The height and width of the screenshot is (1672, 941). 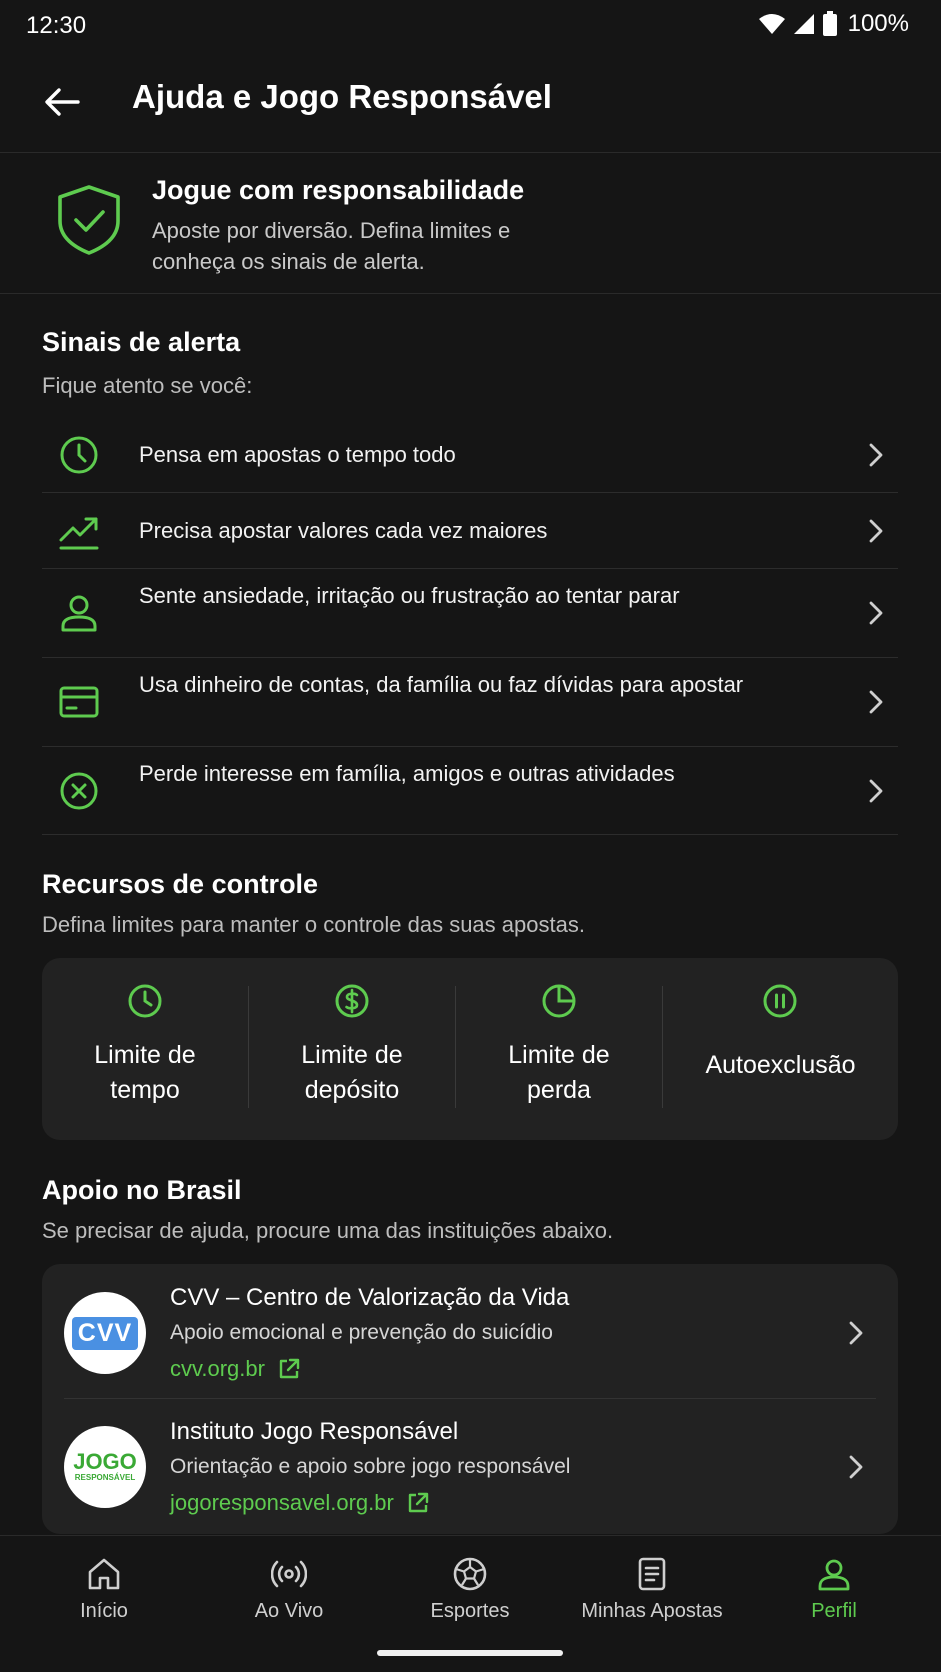 What do you see at coordinates (79, 702) in the screenshot?
I see `credit-card-icon` at bounding box center [79, 702].